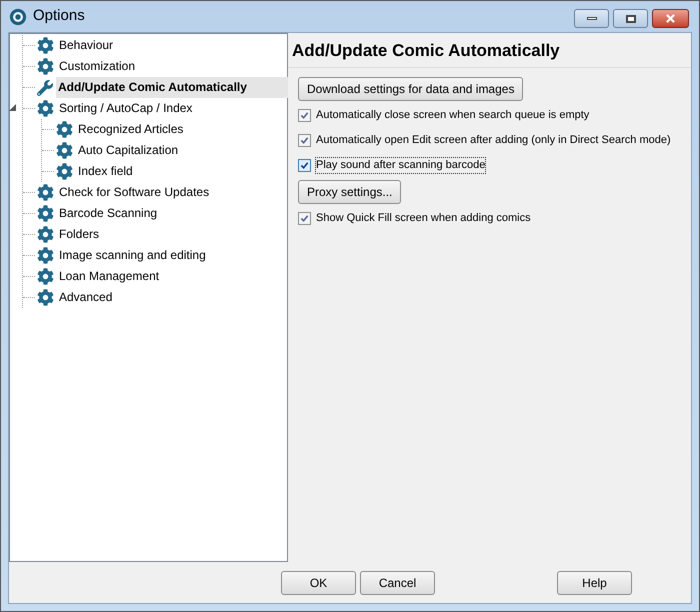 This screenshot has width=700, height=612. I want to click on tree-item: Advanced, so click(85, 297).